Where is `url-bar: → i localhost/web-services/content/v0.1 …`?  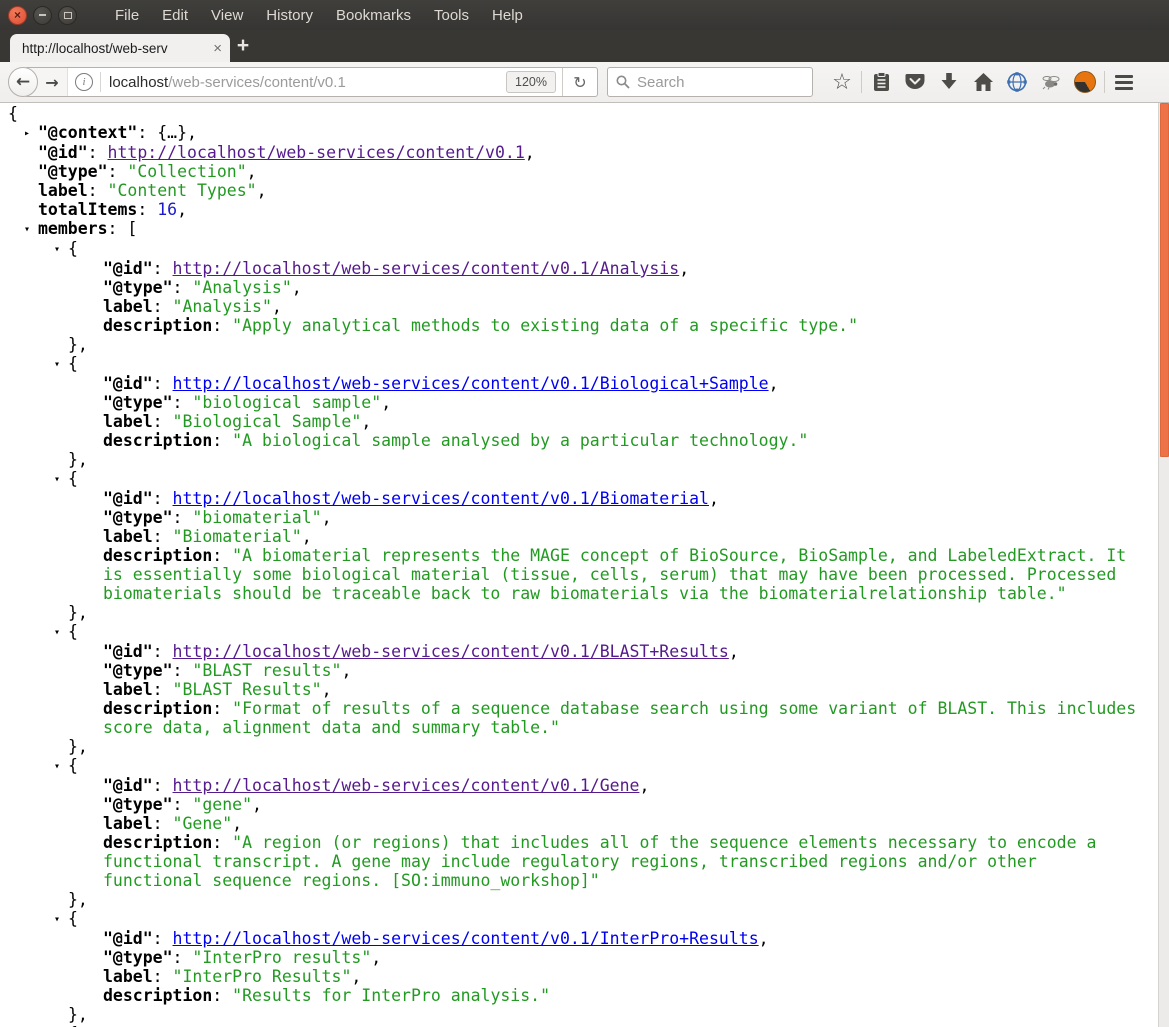
url-bar: → i localhost/web-services/content/v0.1 … is located at coordinates (311, 82).